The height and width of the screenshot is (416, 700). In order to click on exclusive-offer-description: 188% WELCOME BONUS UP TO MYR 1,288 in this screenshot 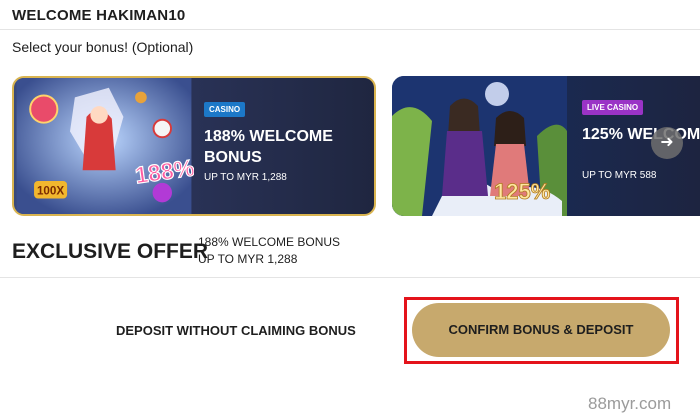, I will do `click(269, 251)`.